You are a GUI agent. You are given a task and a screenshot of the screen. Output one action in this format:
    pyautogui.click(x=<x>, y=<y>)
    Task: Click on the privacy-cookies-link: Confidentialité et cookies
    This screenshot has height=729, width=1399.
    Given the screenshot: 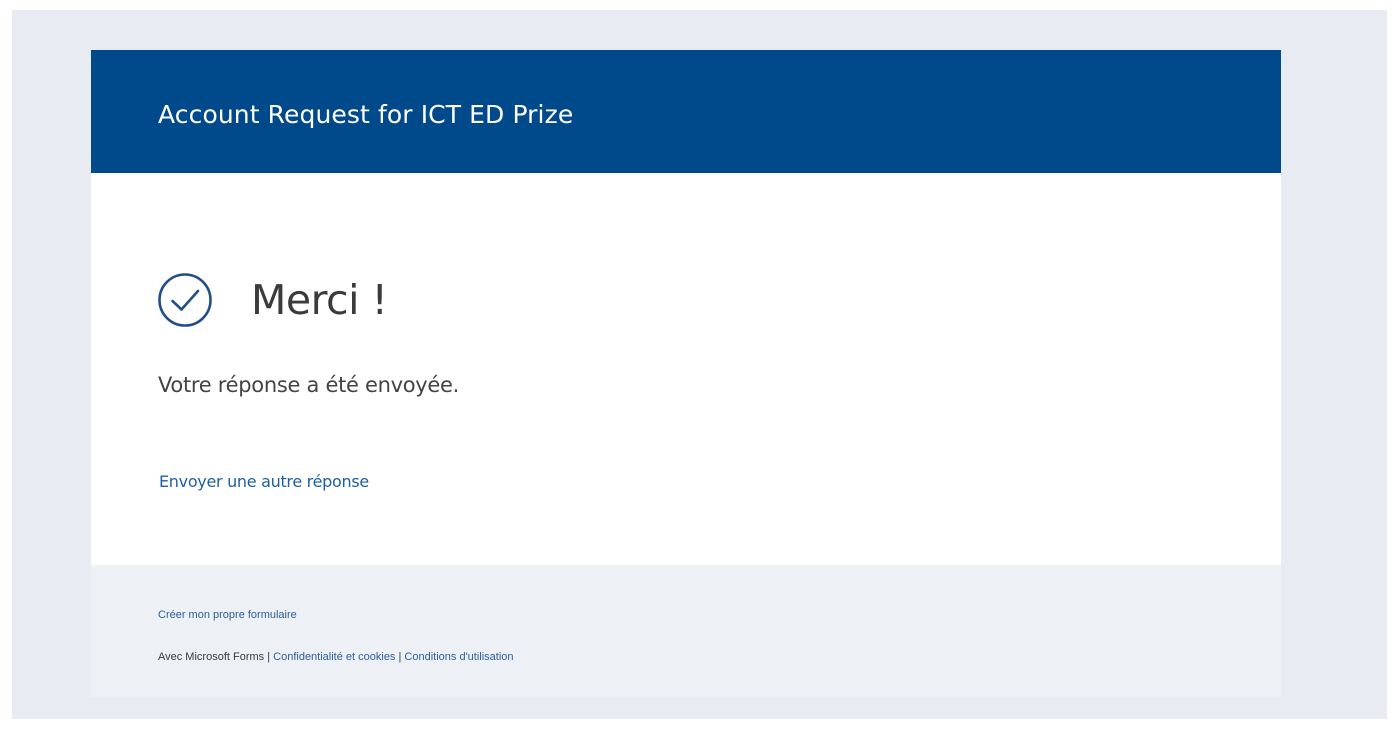 What is the action you would take?
    pyautogui.click(x=334, y=657)
    